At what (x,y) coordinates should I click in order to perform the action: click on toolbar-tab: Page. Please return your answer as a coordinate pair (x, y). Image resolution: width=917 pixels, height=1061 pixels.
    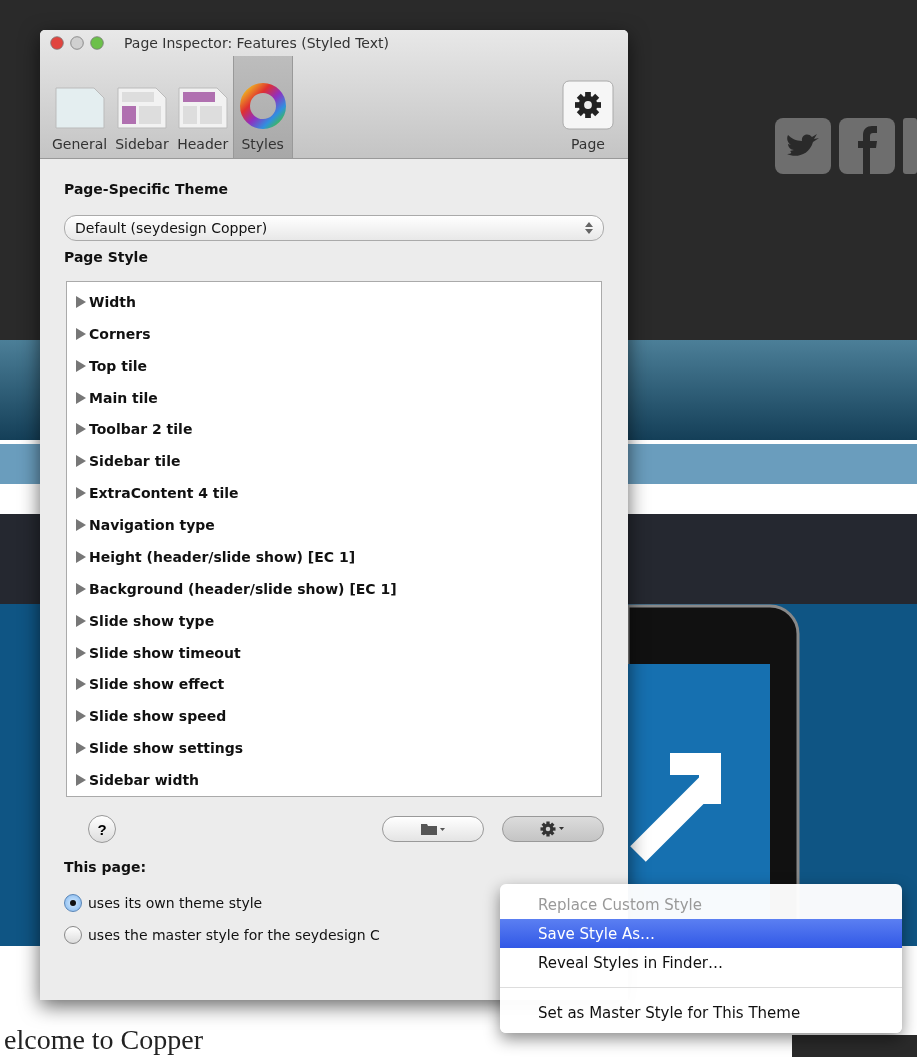
    Looking at the image, I should click on (588, 107).